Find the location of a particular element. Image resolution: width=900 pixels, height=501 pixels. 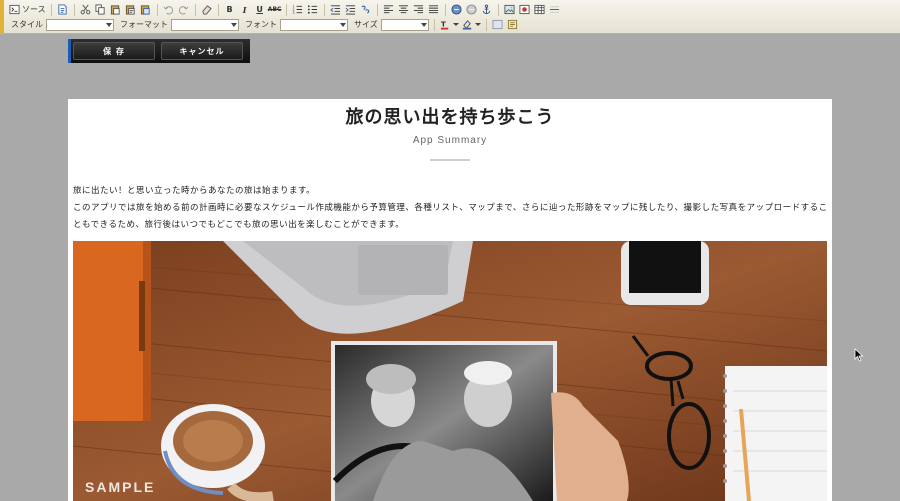

undo-icon is located at coordinates (169, 10).